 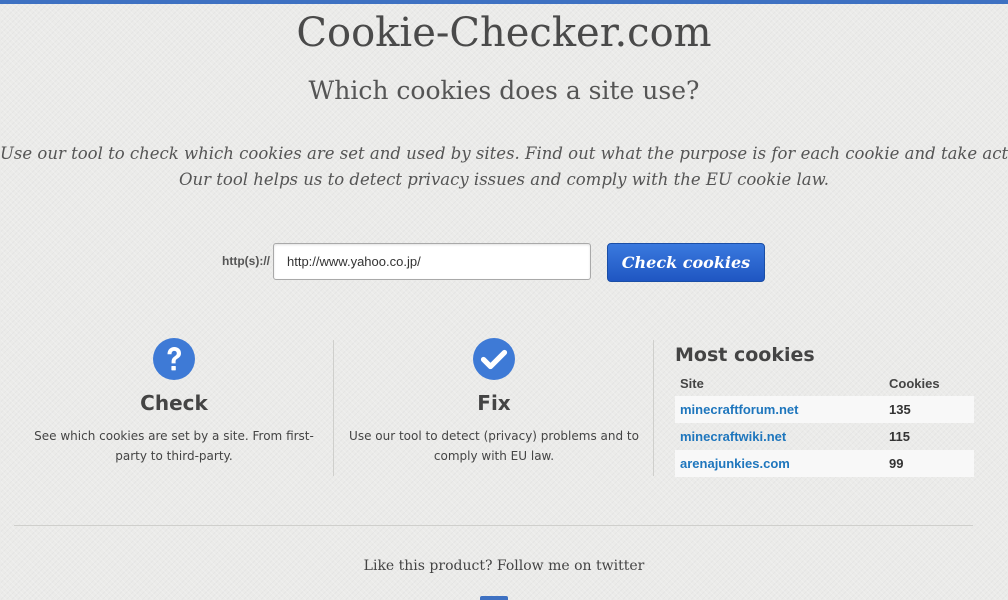 I want to click on footer-divider, so click(x=493, y=525).